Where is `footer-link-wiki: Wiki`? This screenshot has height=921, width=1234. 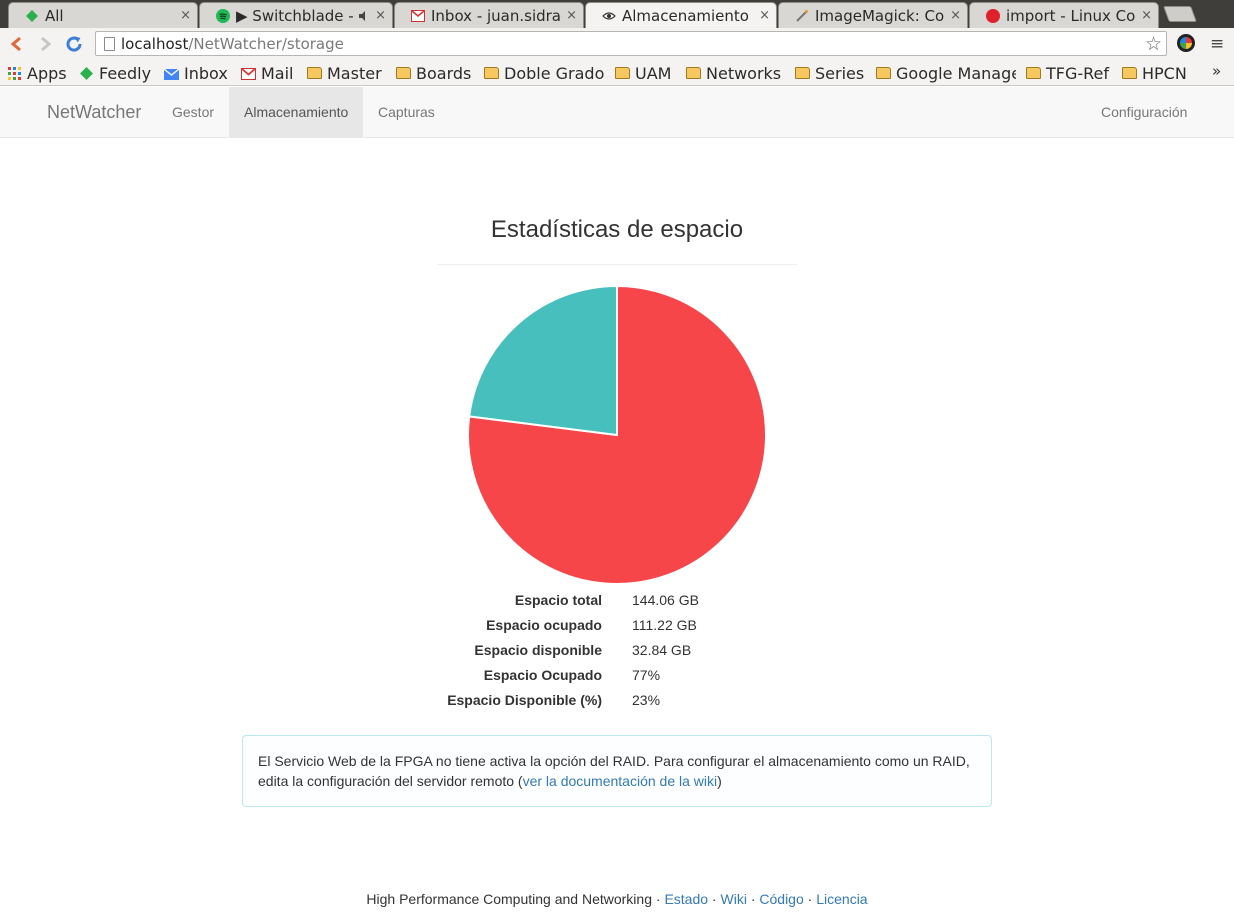 footer-link-wiki: Wiki is located at coordinates (734, 899).